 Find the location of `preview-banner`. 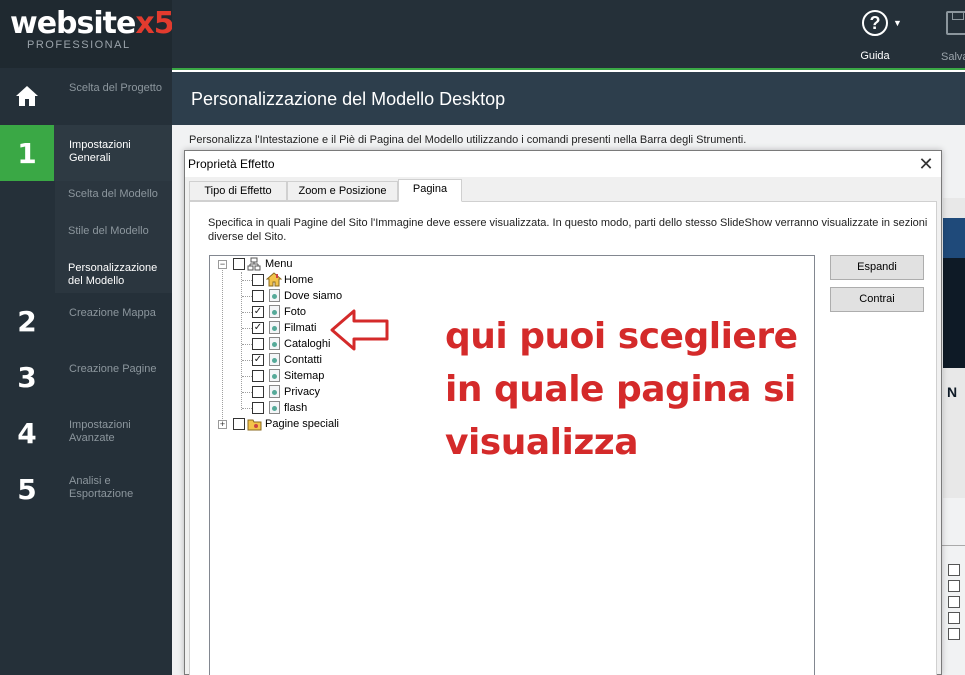

preview-banner is located at coordinates (954, 238).